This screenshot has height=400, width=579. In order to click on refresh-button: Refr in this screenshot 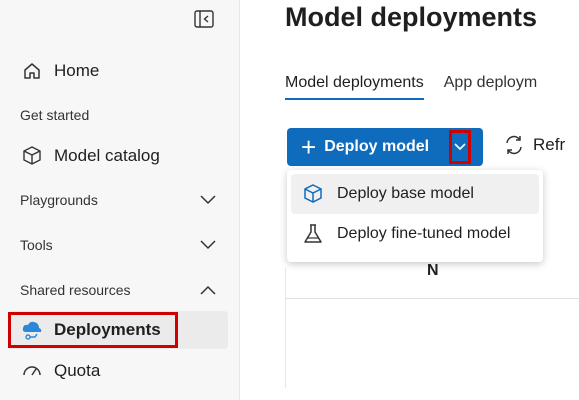, I will do `click(534, 145)`.